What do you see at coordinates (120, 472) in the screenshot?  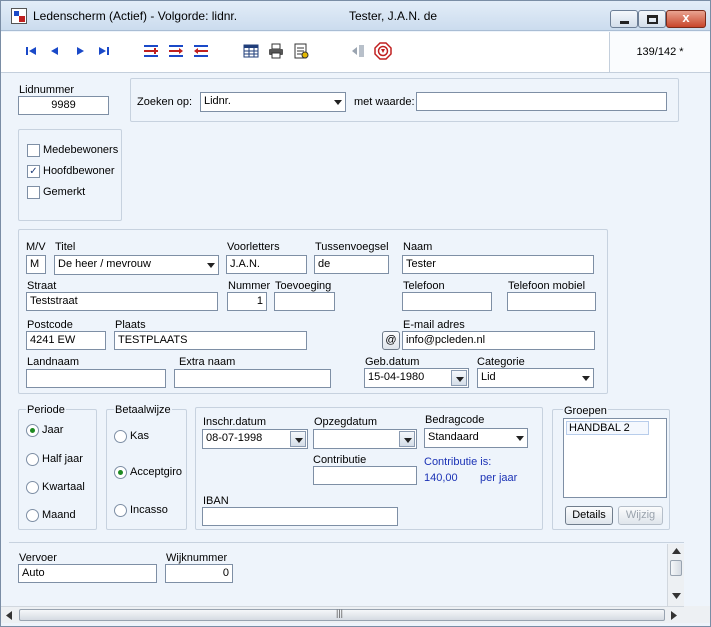 I see `betaalwijze-acceptgiro-radio` at bounding box center [120, 472].